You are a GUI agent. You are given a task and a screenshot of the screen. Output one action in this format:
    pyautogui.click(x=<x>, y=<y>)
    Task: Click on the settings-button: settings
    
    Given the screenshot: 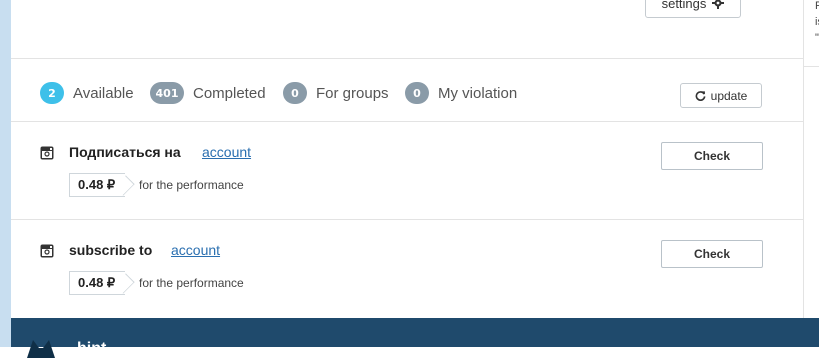 What is the action you would take?
    pyautogui.click(x=693, y=9)
    